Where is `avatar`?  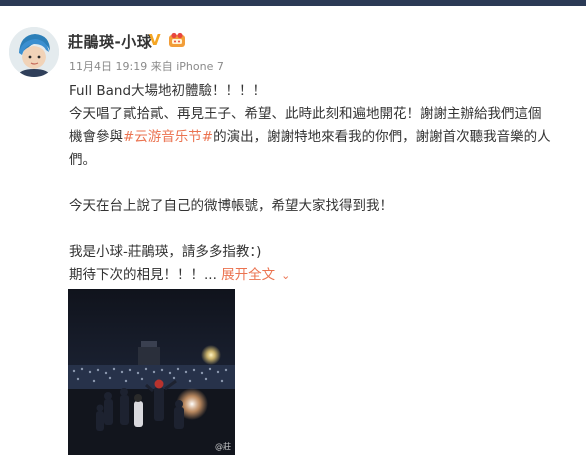 avatar is located at coordinates (34, 52).